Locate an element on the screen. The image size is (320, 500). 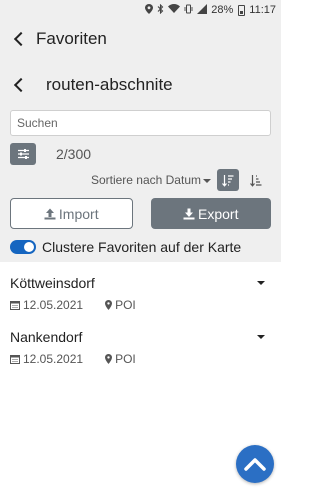
sliders-icon is located at coordinates (23, 154).